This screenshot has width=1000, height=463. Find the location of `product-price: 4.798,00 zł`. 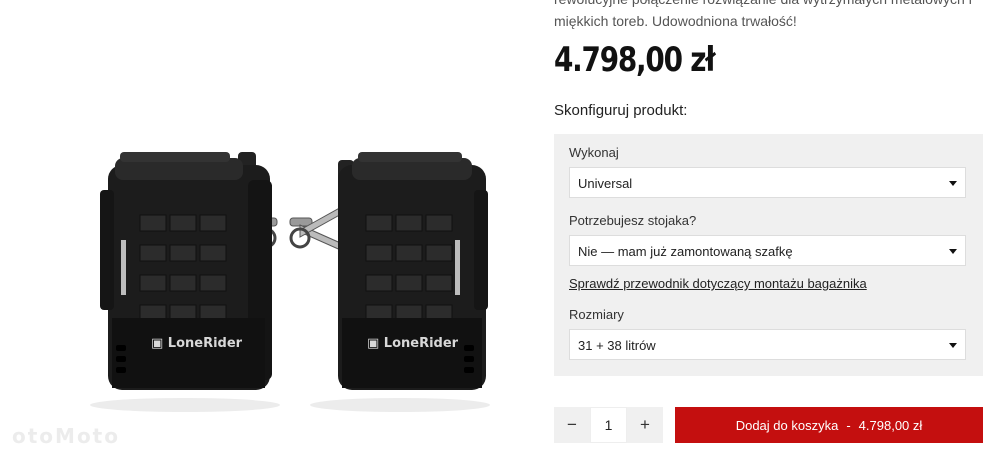

product-price: 4.798,00 zł is located at coordinates (635, 60).